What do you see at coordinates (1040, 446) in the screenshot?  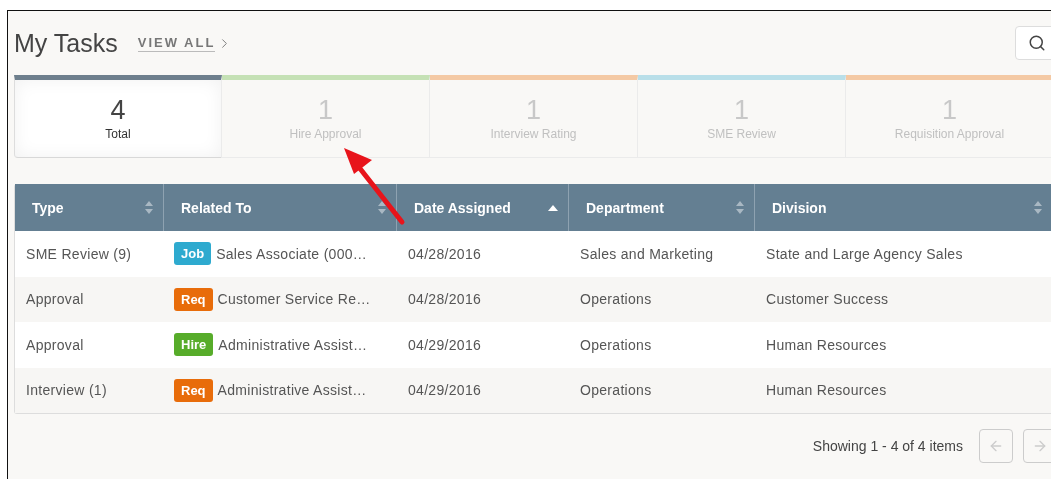 I see `arrow-right-icon` at bounding box center [1040, 446].